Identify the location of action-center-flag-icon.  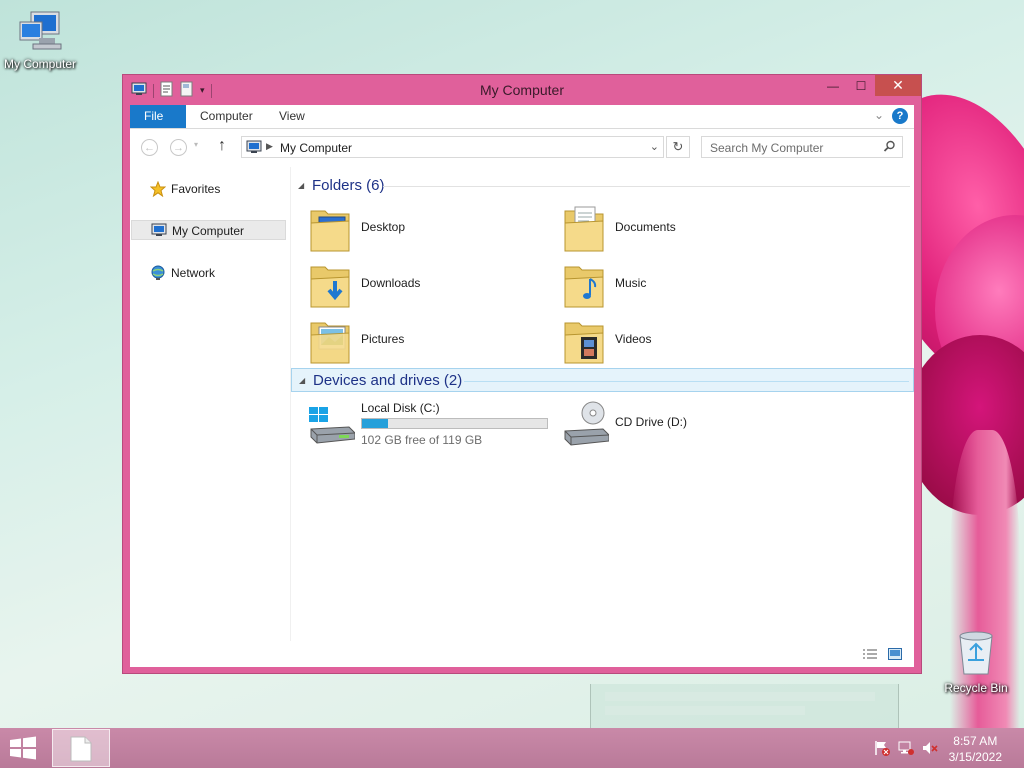
(882, 749).